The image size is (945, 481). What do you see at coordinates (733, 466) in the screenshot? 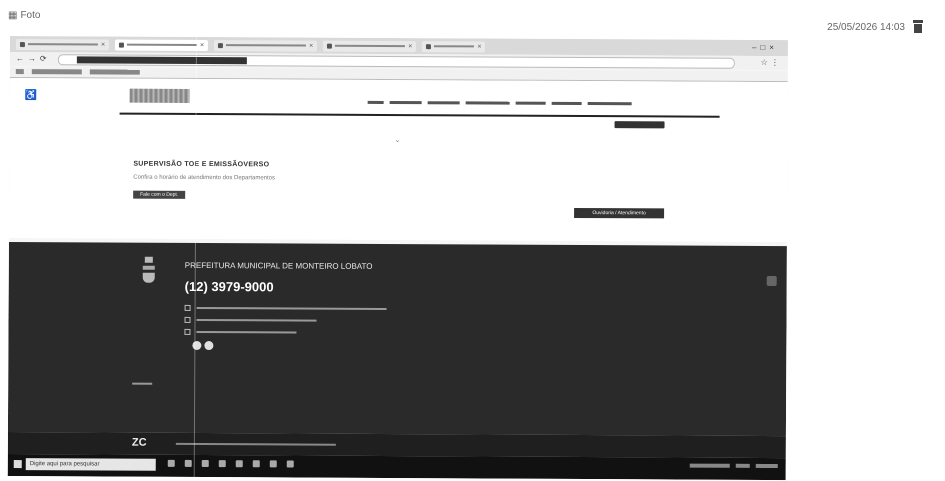
I see `system-tray` at bounding box center [733, 466].